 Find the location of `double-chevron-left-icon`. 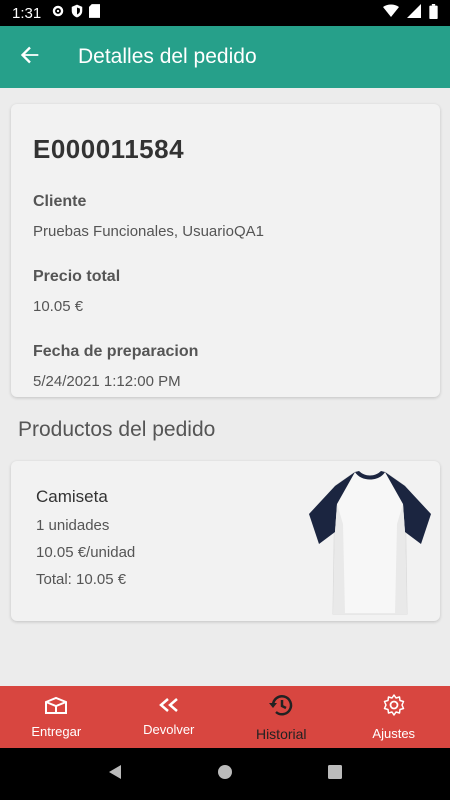

double-chevron-left-icon is located at coordinates (169, 707).